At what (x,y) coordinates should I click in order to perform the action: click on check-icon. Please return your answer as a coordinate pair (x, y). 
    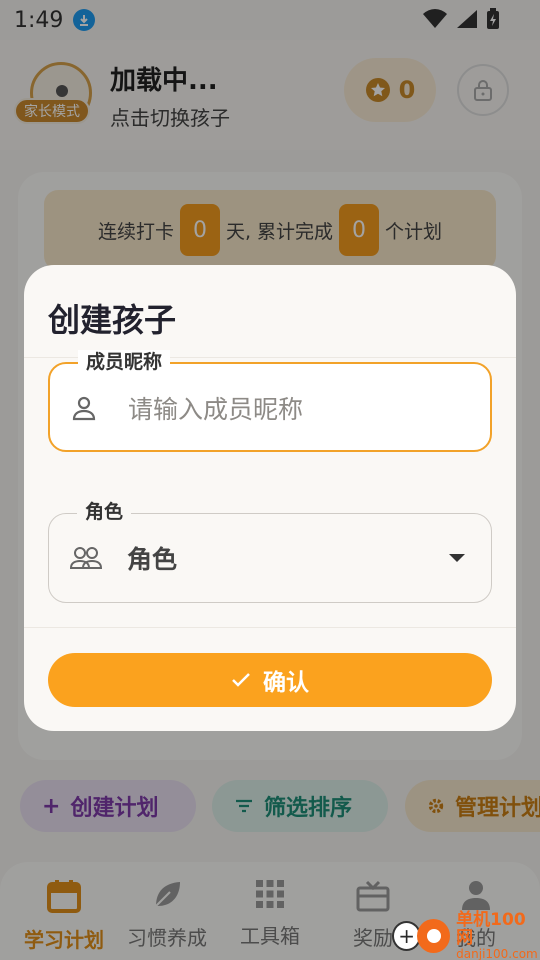
    Looking at the image, I should click on (241, 680).